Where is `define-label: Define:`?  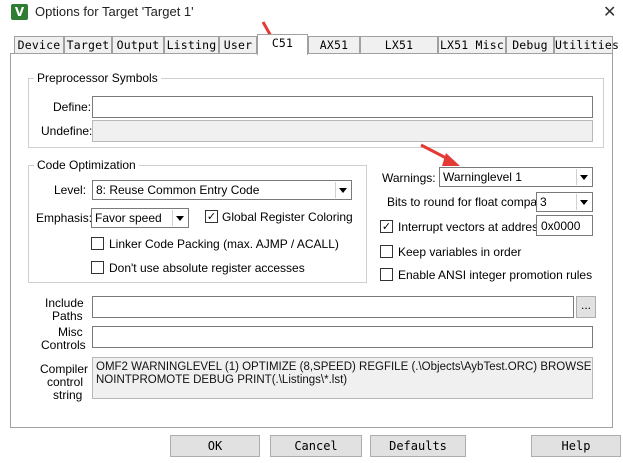 define-label: Define: is located at coordinates (72, 107).